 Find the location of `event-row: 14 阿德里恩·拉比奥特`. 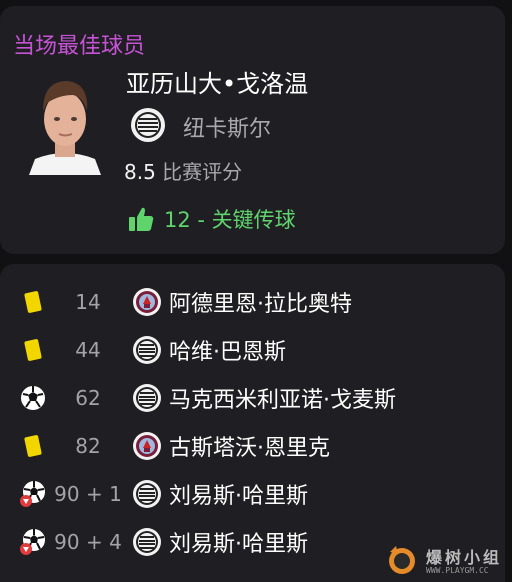

event-row: 14 阿德里恩·拉比奥特 is located at coordinates (252, 302).